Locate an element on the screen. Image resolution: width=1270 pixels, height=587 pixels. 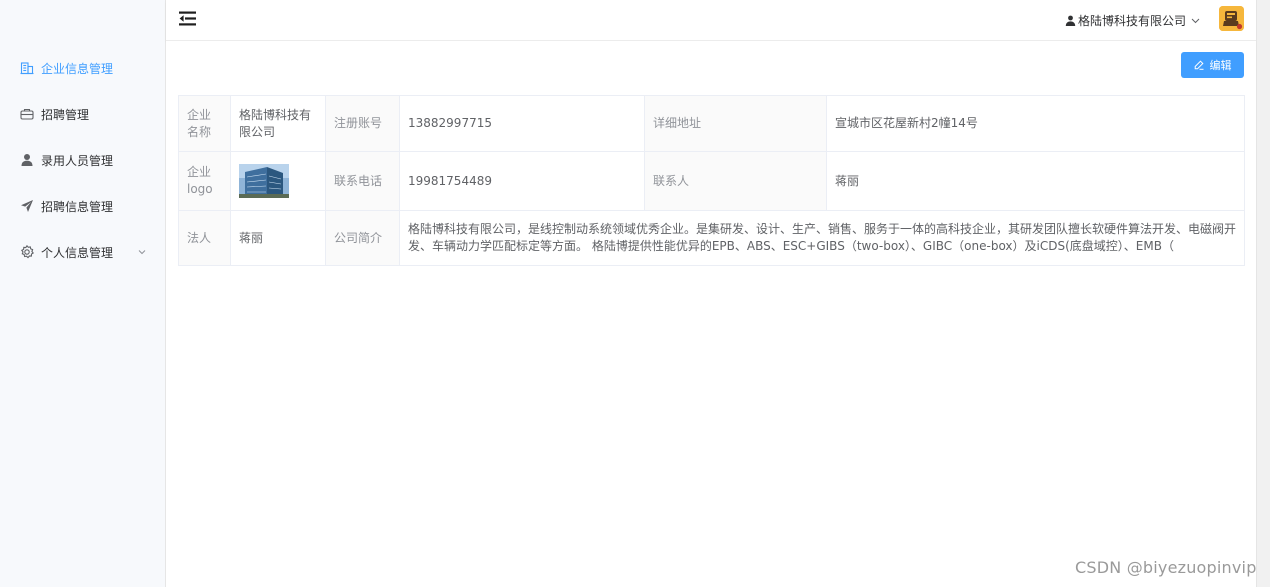
company-logo-image is located at coordinates (264, 181).